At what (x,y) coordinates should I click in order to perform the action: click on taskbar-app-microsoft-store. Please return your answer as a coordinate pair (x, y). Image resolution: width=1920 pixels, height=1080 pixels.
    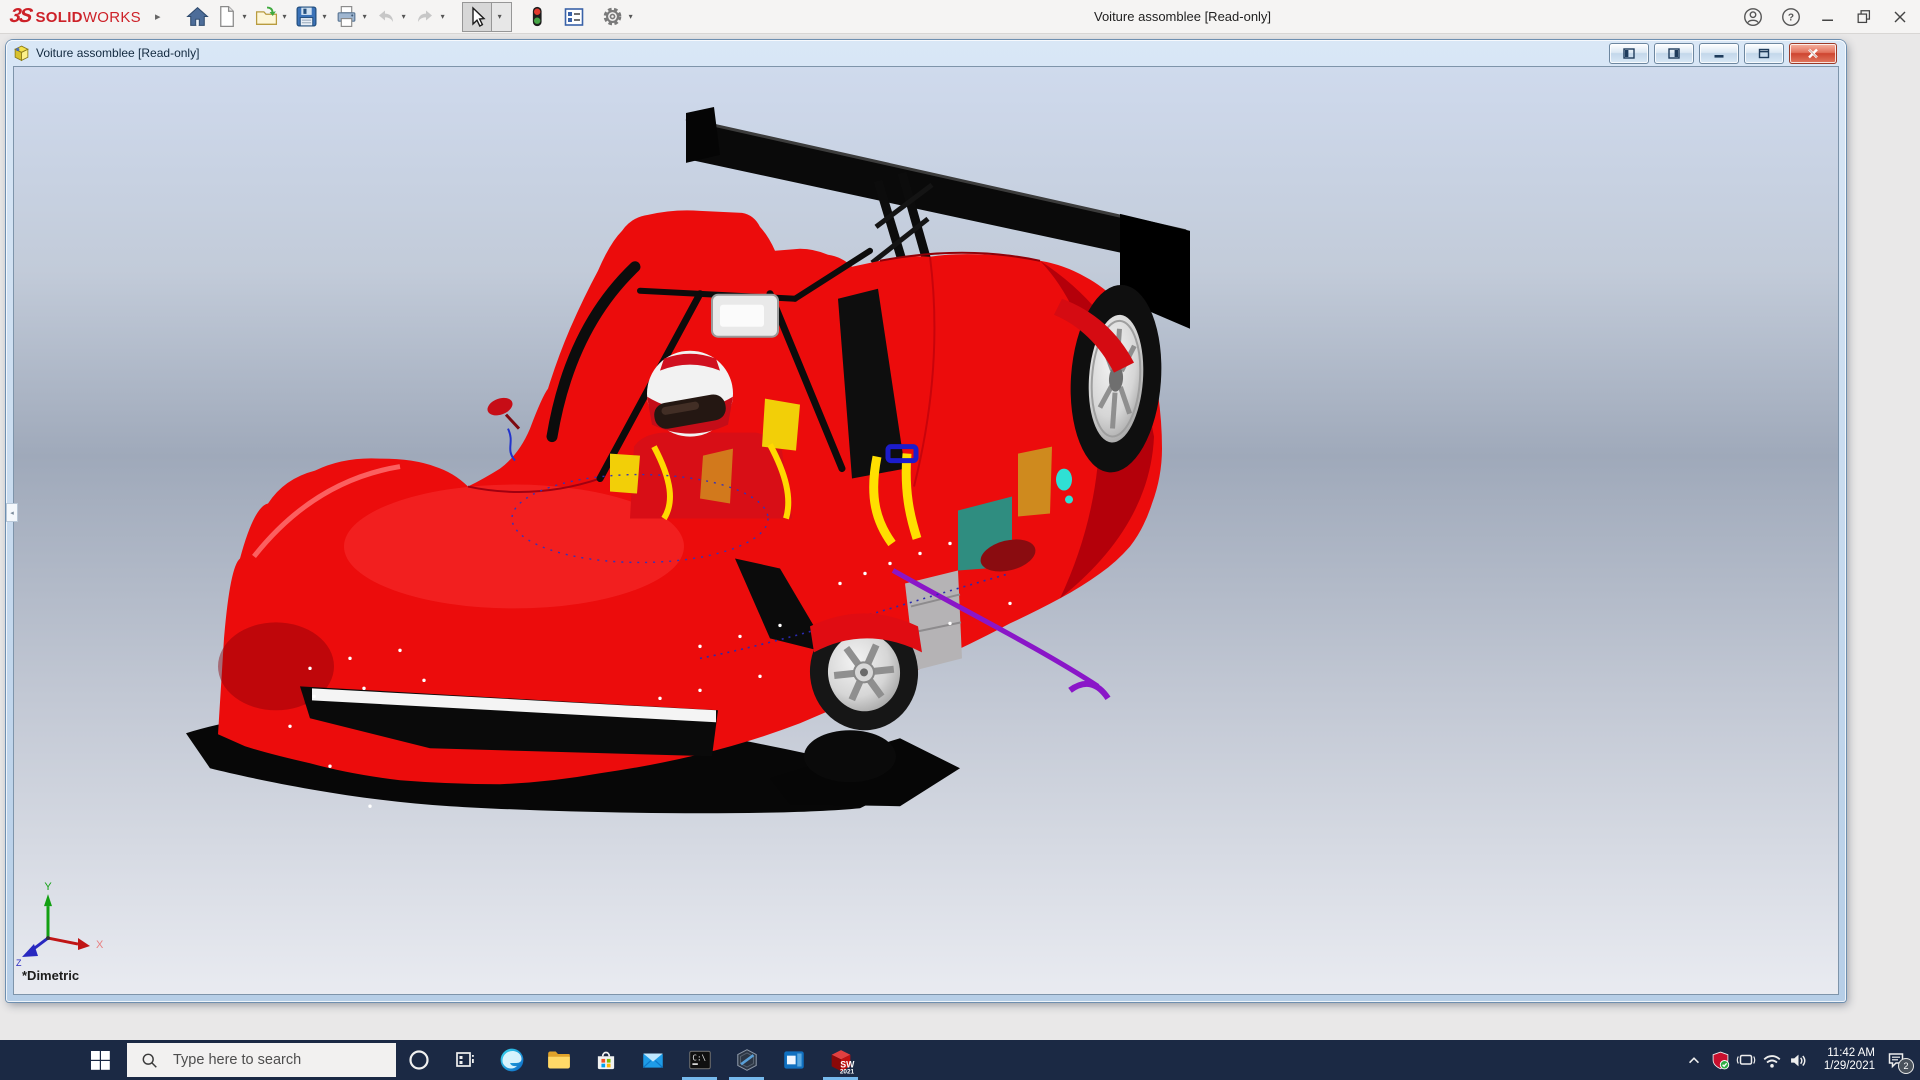
    Looking at the image, I should click on (605, 1060).